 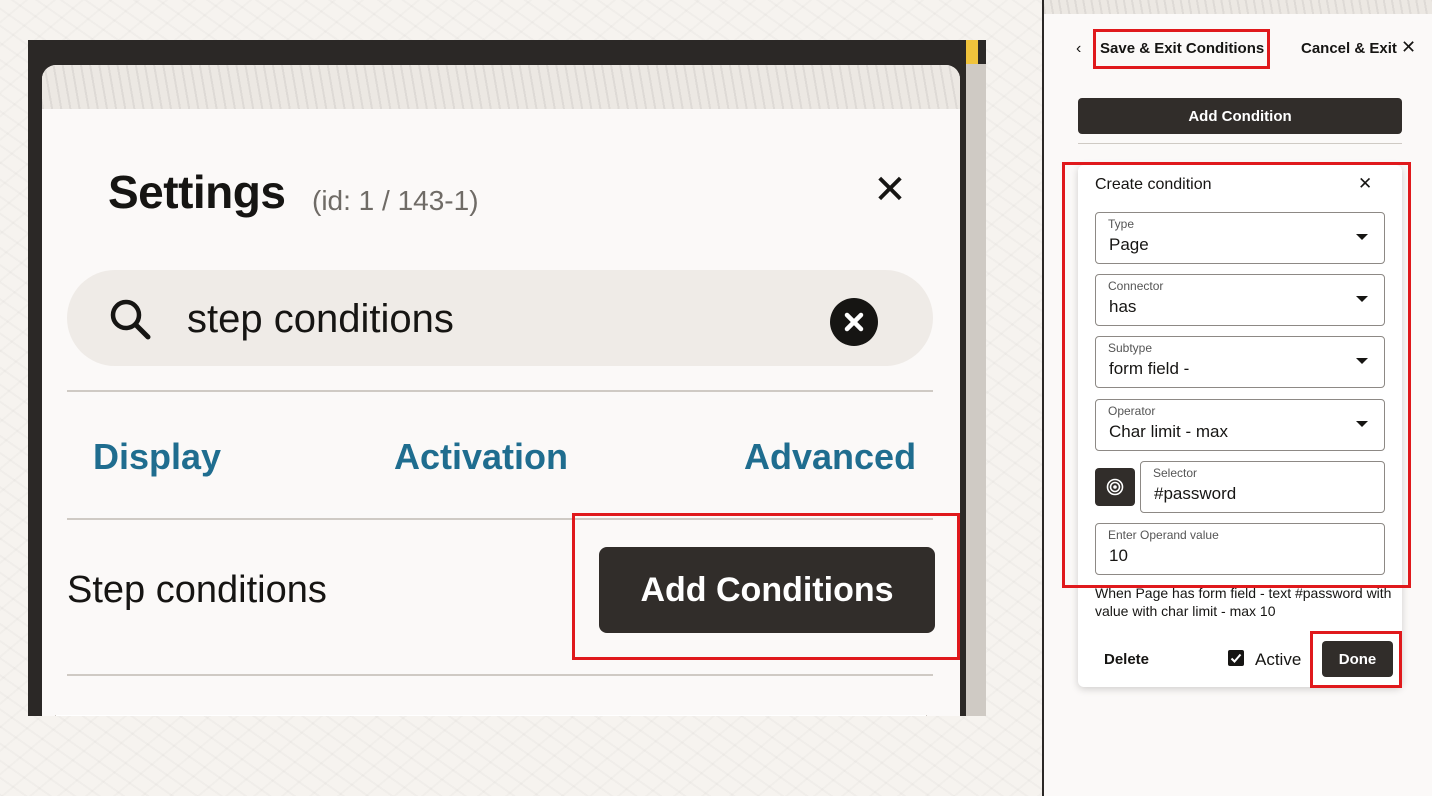 I want to click on highlight-condition-form, so click(x=1236, y=375).